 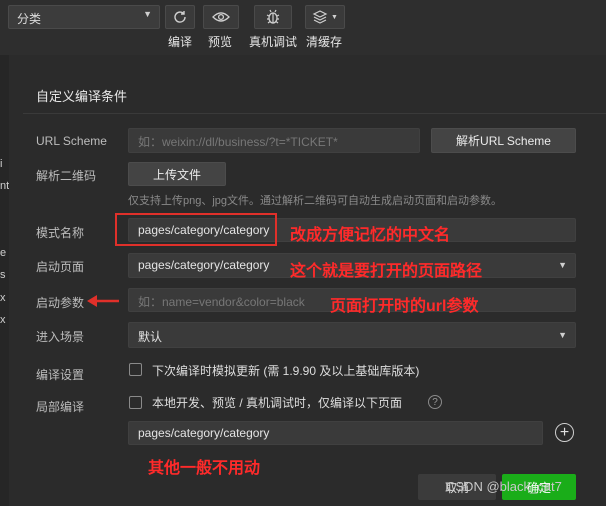 What do you see at coordinates (1, 164) in the screenshot?
I see `clipped-text: i` at bounding box center [1, 164].